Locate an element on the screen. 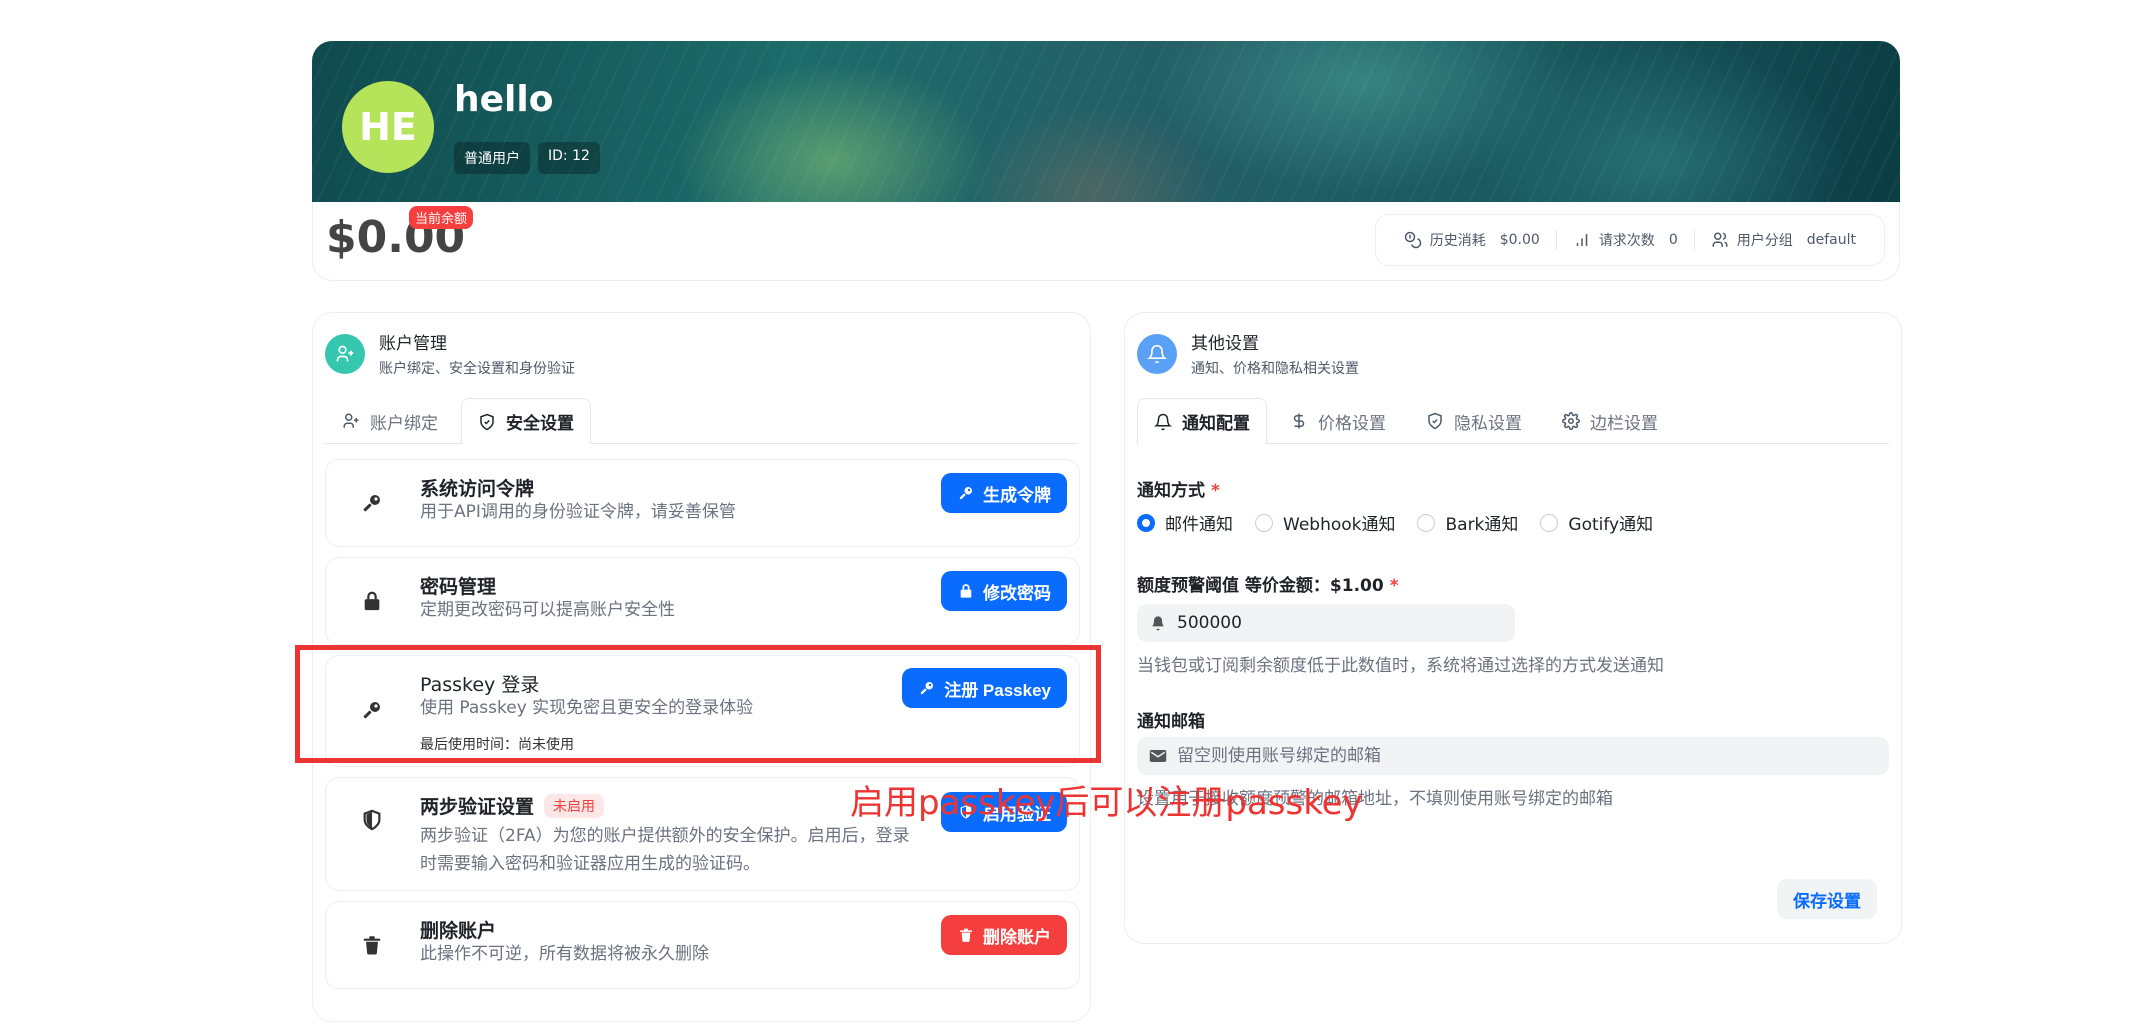 The image size is (2133, 1030). item-title: 系统访问令牌 is located at coordinates (477, 487).